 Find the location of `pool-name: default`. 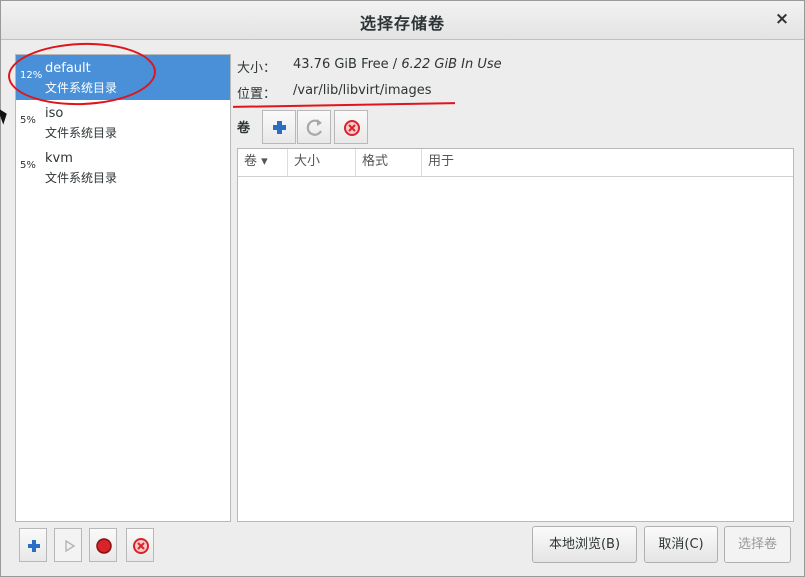

pool-name: default is located at coordinates (68, 68).